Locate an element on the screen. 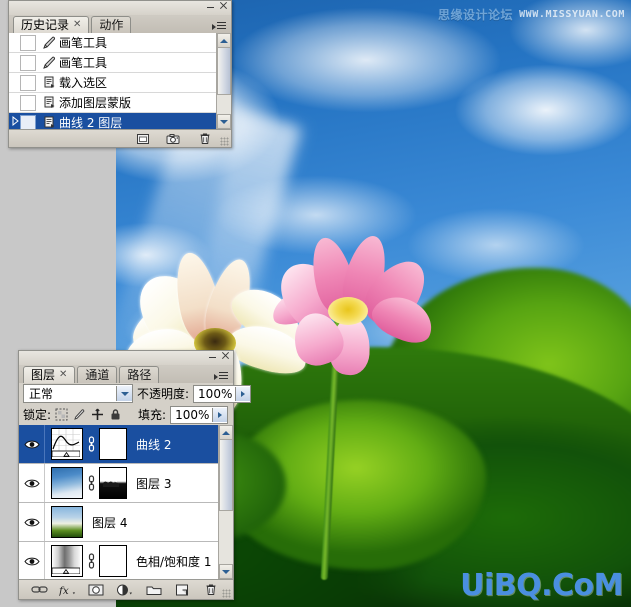 The width and height of the screenshot is (631, 607). history-state-label: 画笔工具 is located at coordinates (83, 43).